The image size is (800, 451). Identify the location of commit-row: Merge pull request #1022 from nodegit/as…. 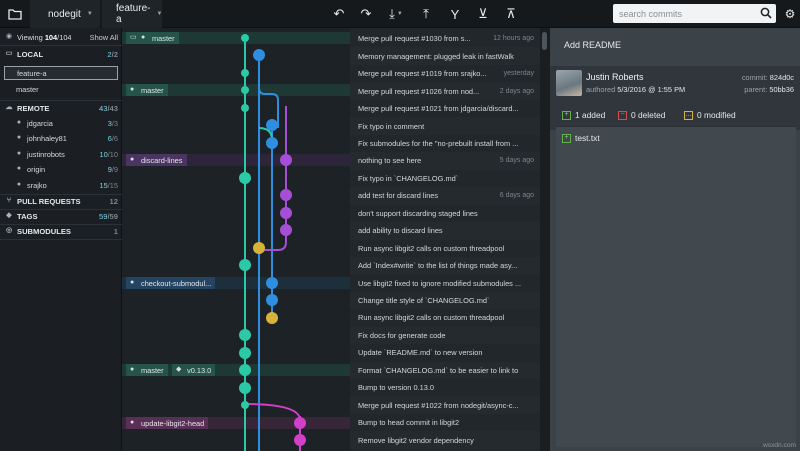
(445, 405).